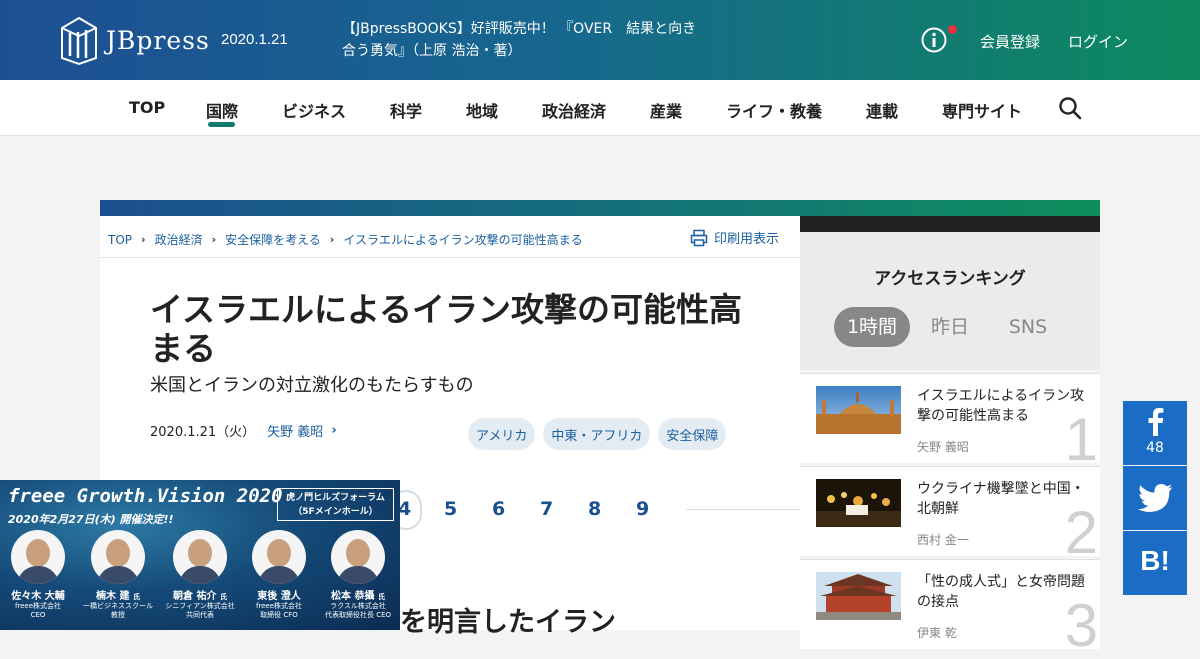 This screenshot has height=659, width=1200. Describe the element at coordinates (406, 110) in the screenshot. I see `nav-item-science: 科学` at that location.